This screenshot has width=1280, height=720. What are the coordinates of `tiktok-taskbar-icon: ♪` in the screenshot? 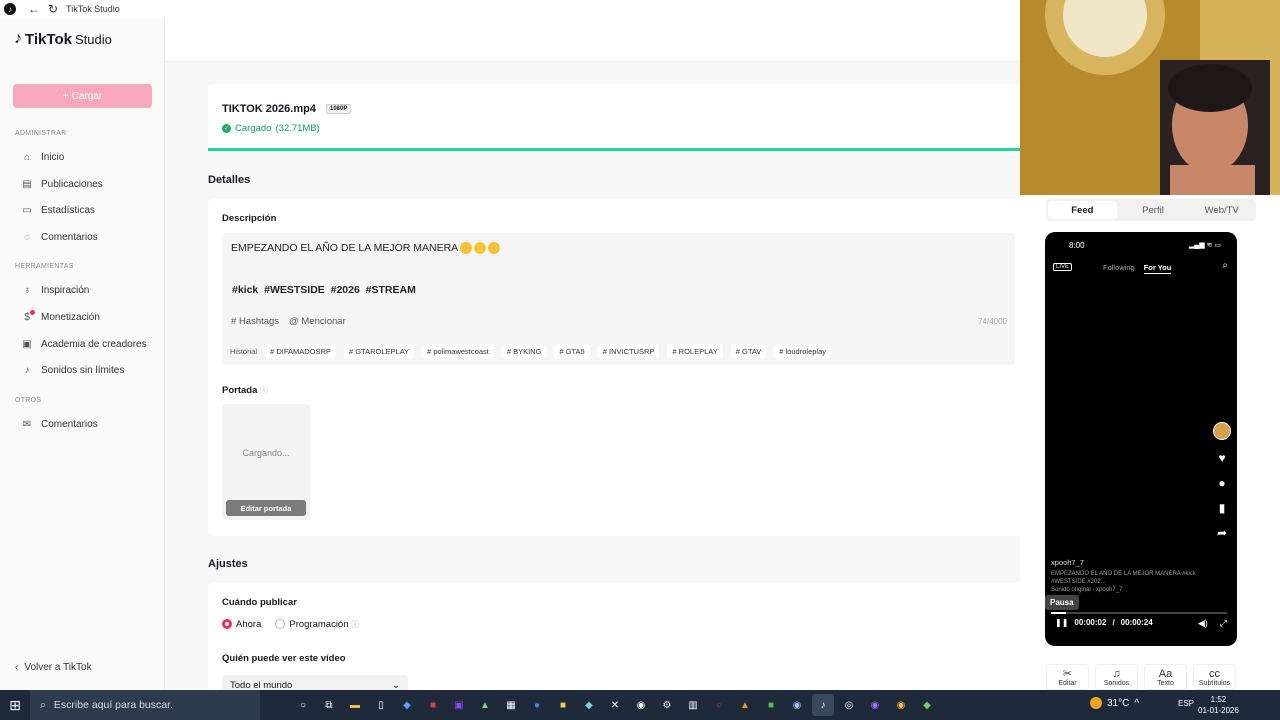 It's located at (823, 705).